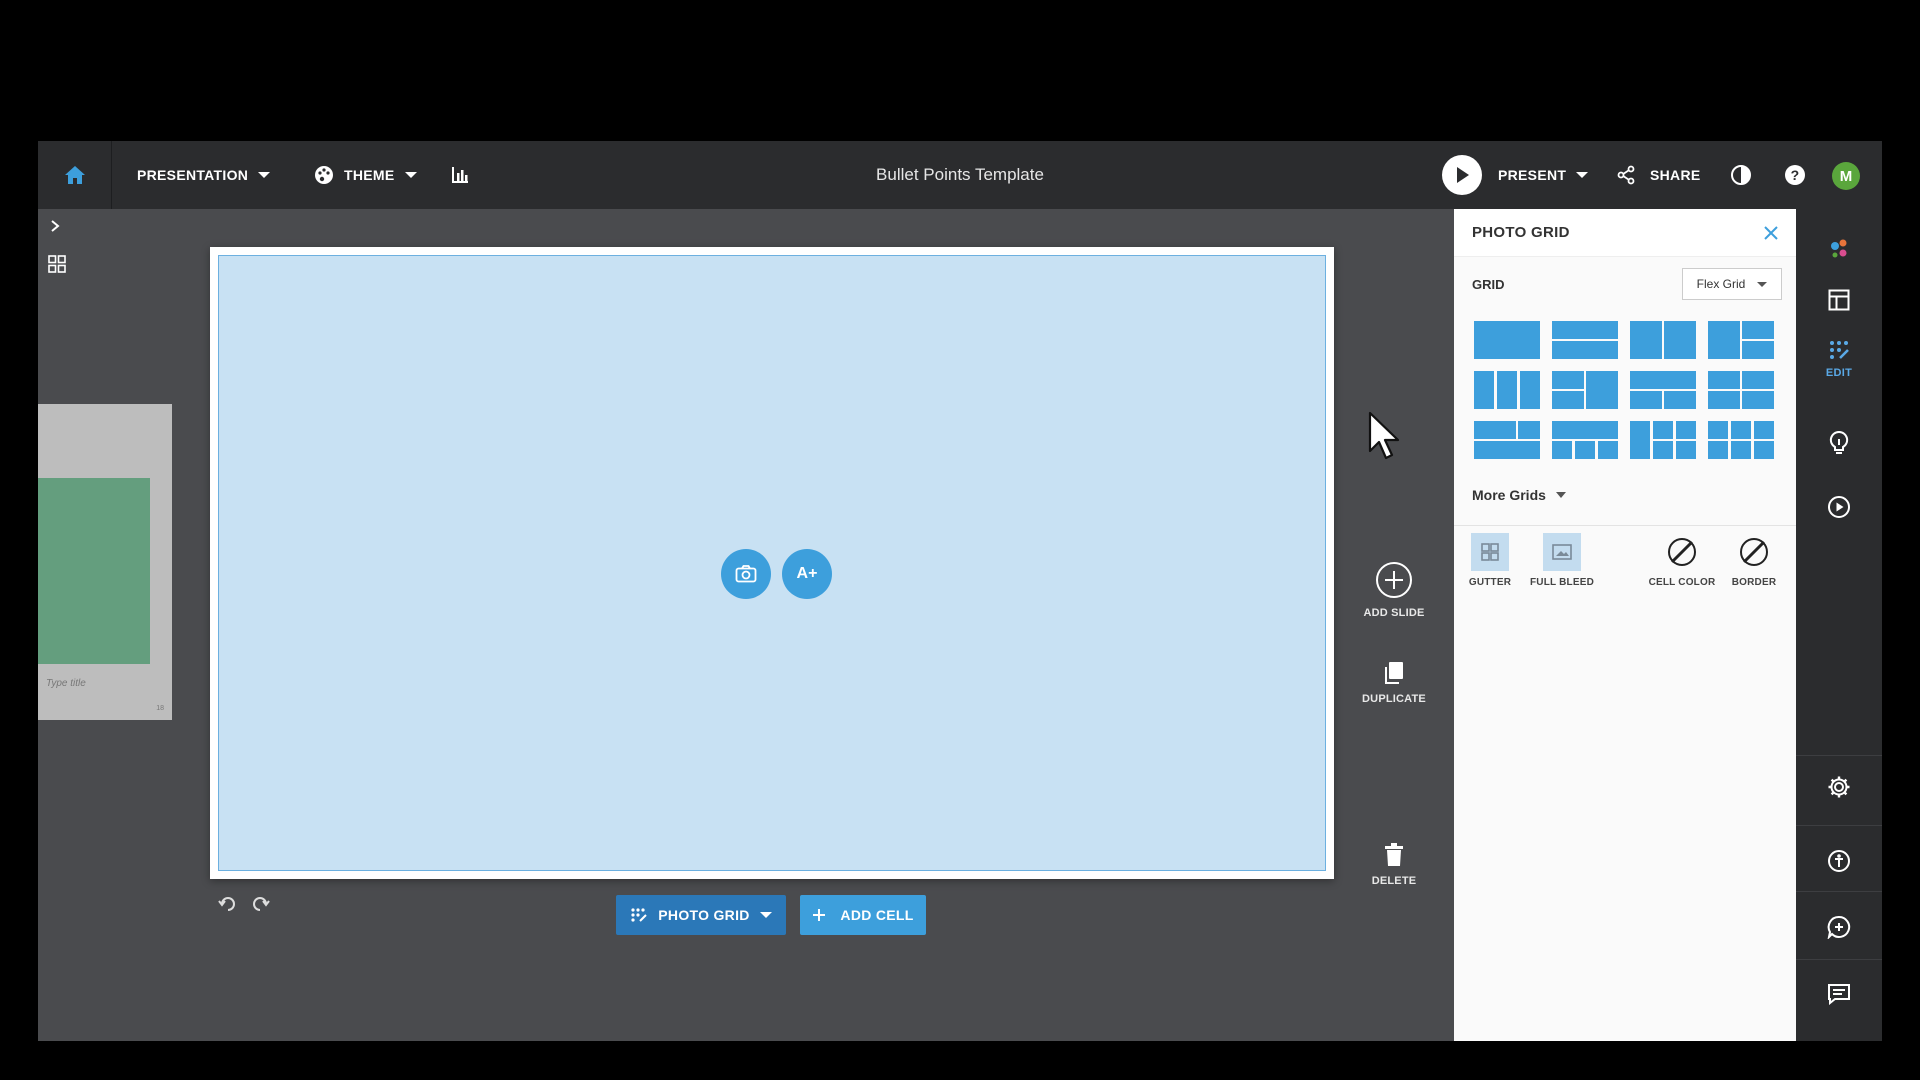 This screenshot has width=1920, height=1080. What do you see at coordinates (1754, 582) in the screenshot?
I see `border-label: BORDER` at bounding box center [1754, 582].